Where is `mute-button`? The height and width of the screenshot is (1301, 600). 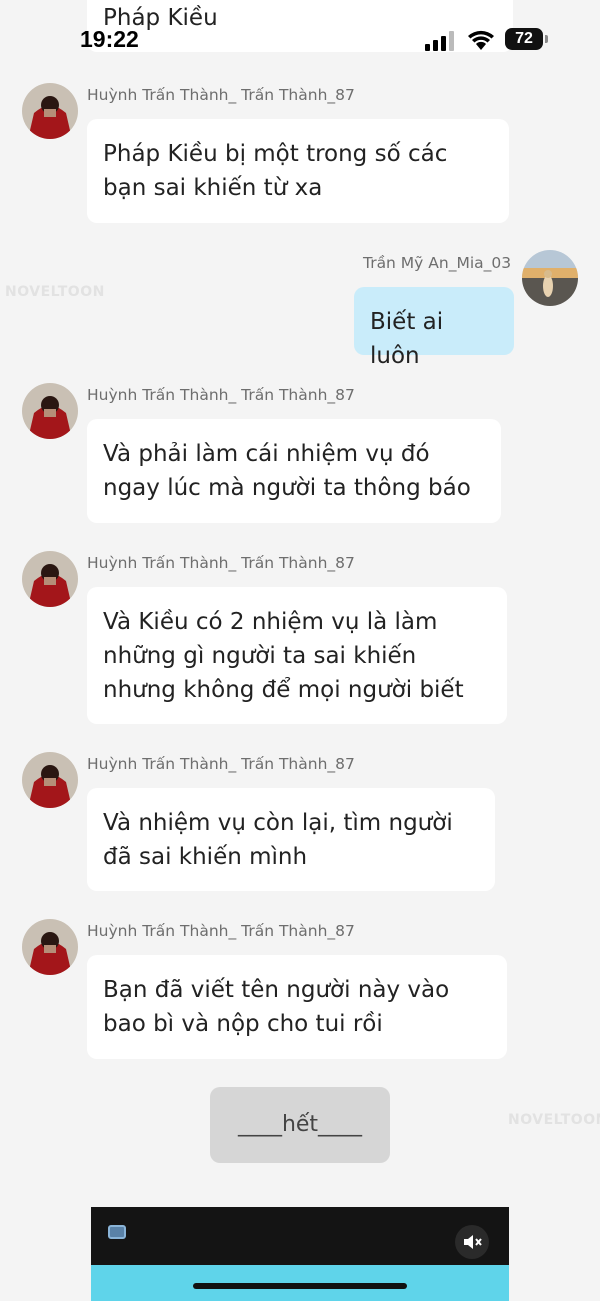
mute-button is located at coordinates (472, 1242).